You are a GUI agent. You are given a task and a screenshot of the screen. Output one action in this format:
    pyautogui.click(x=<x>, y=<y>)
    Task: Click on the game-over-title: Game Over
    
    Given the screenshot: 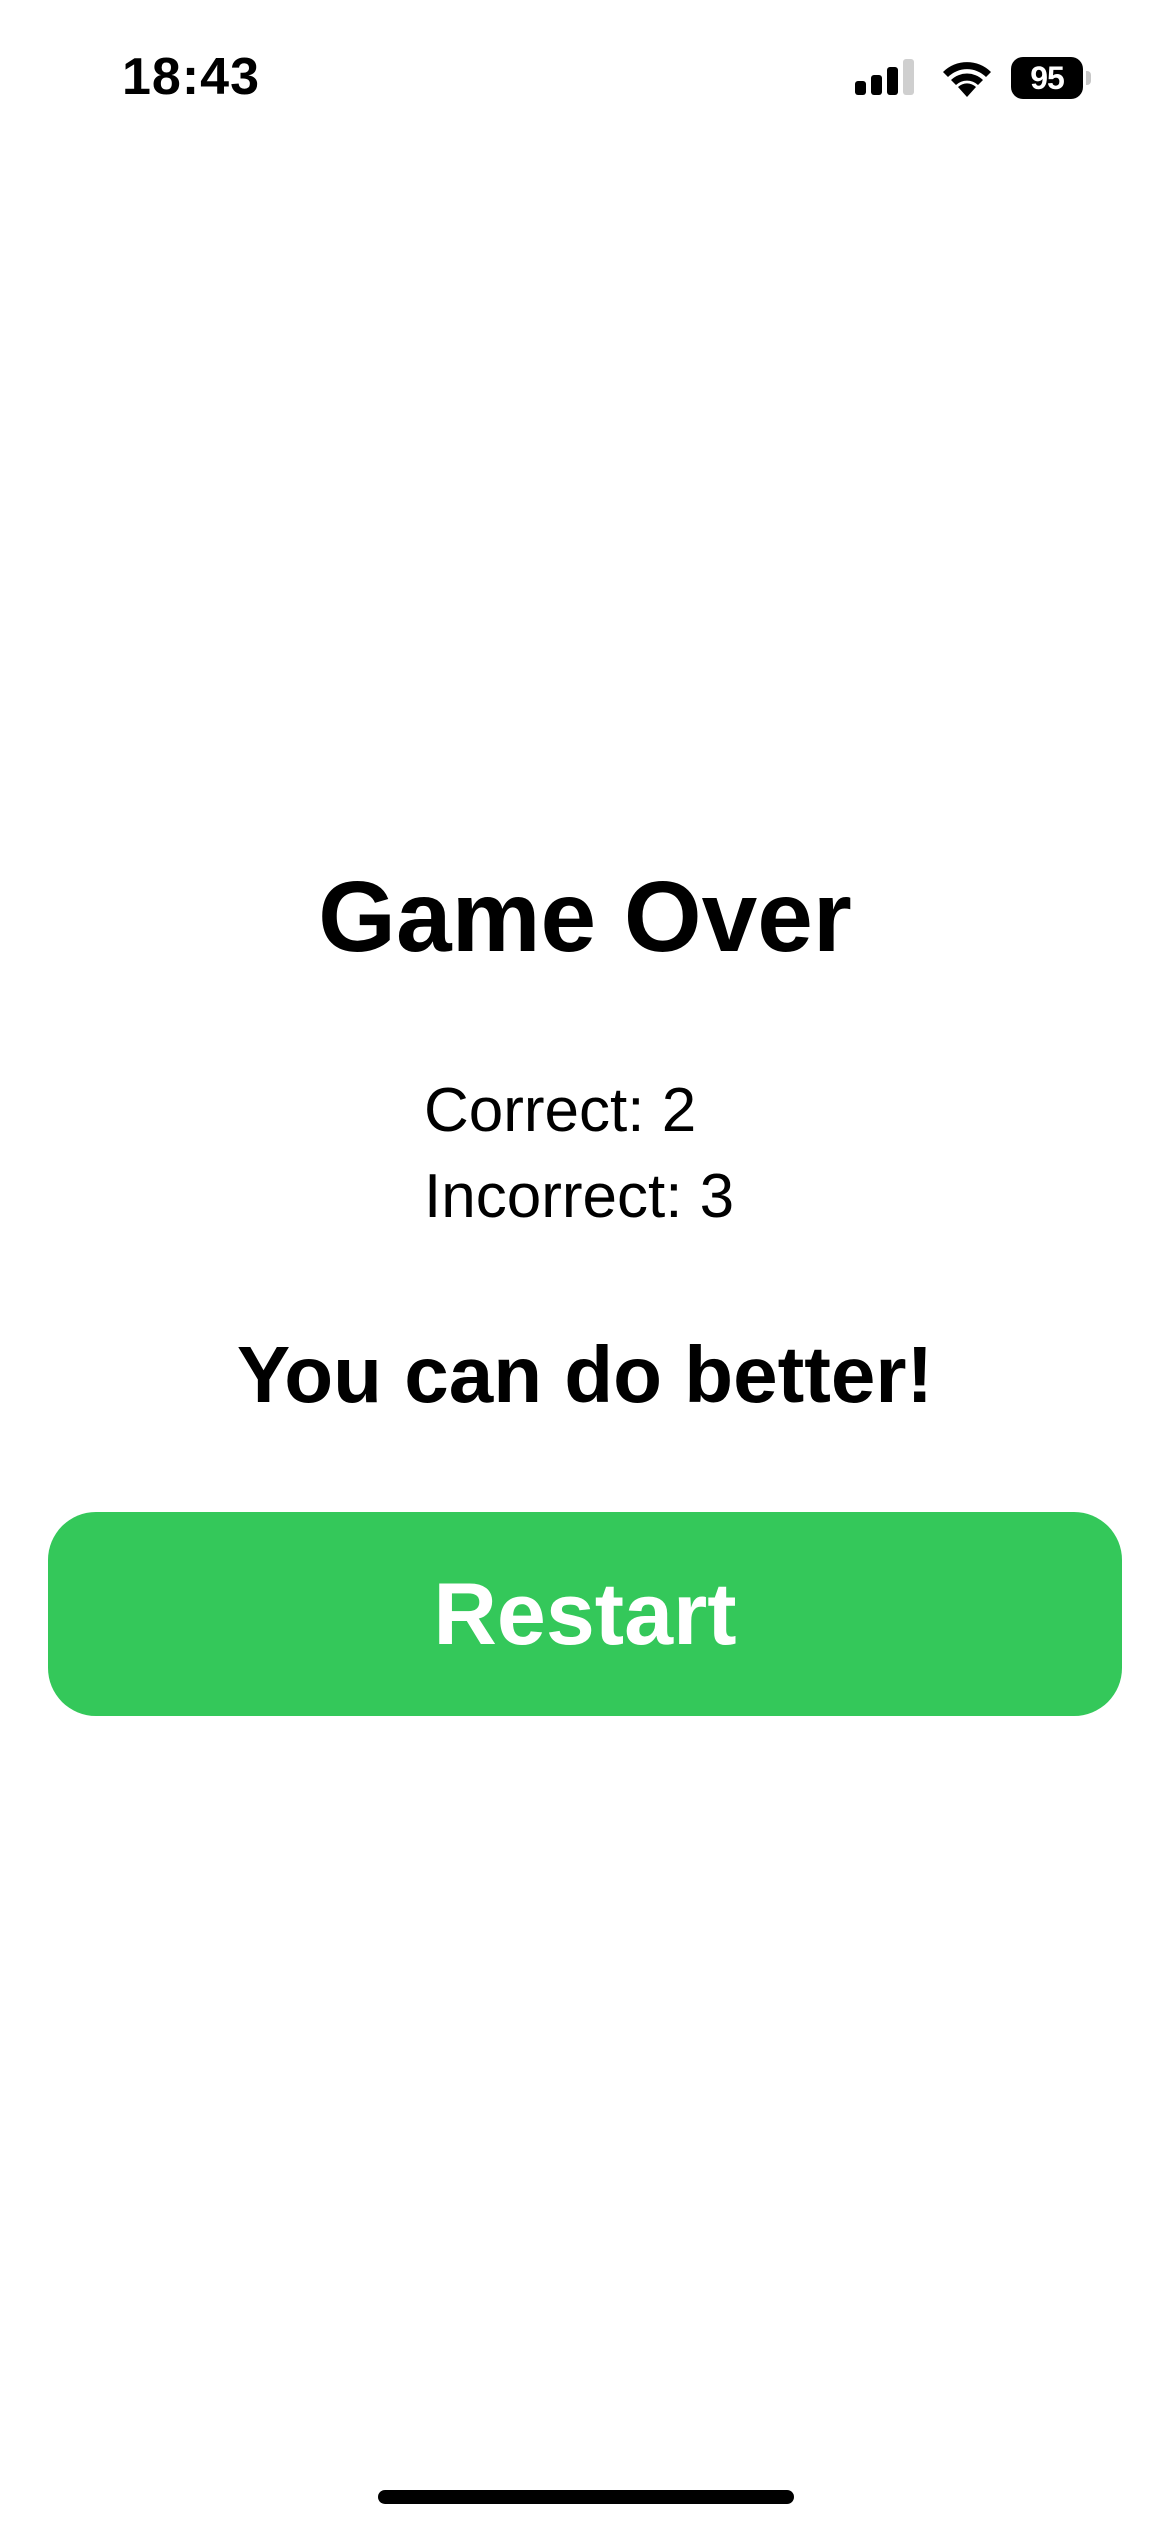 What is the action you would take?
    pyautogui.click(x=585, y=917)
    